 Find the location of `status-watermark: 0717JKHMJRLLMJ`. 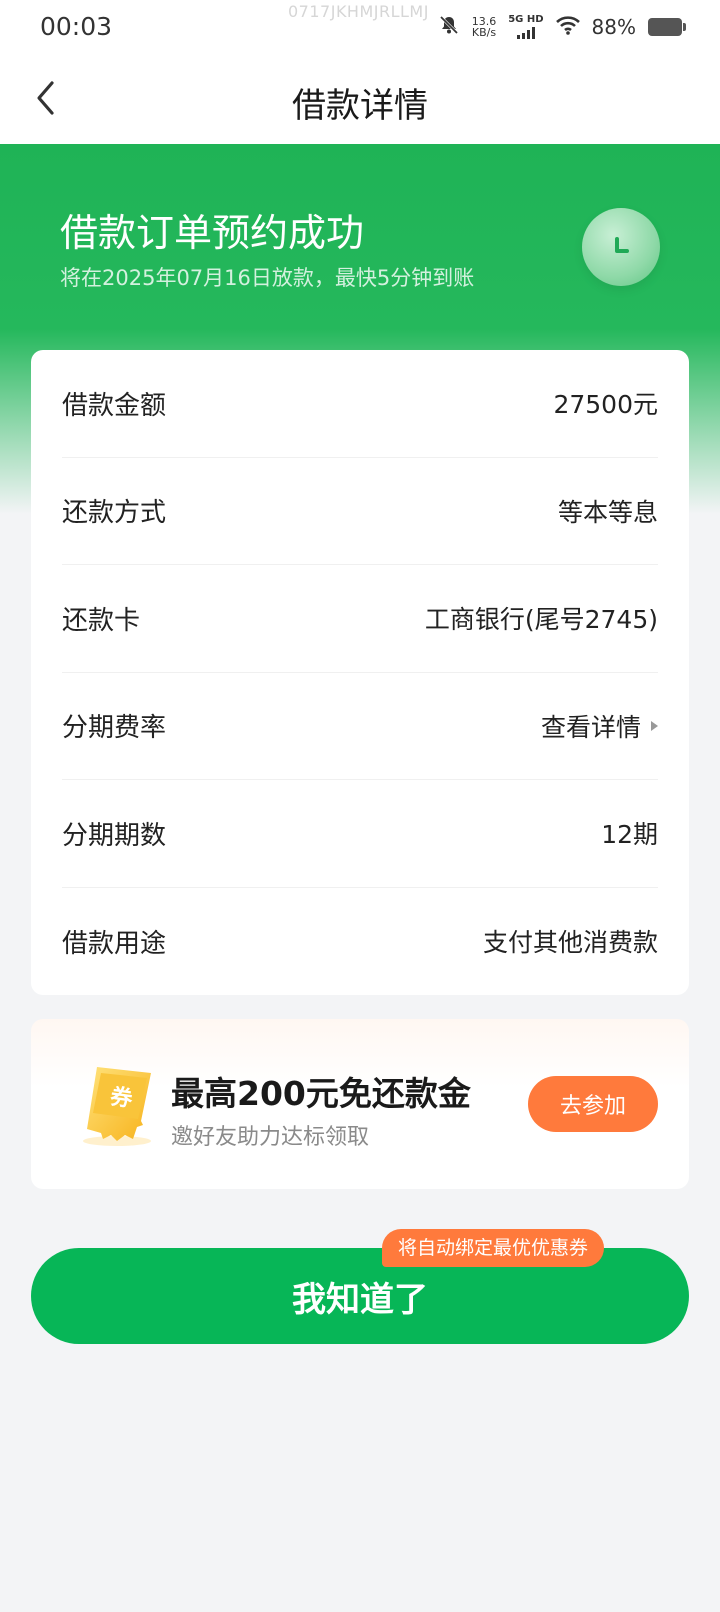

status-watermark: 0717JKHMJRLLMJ is located at coordinates (358, 11).